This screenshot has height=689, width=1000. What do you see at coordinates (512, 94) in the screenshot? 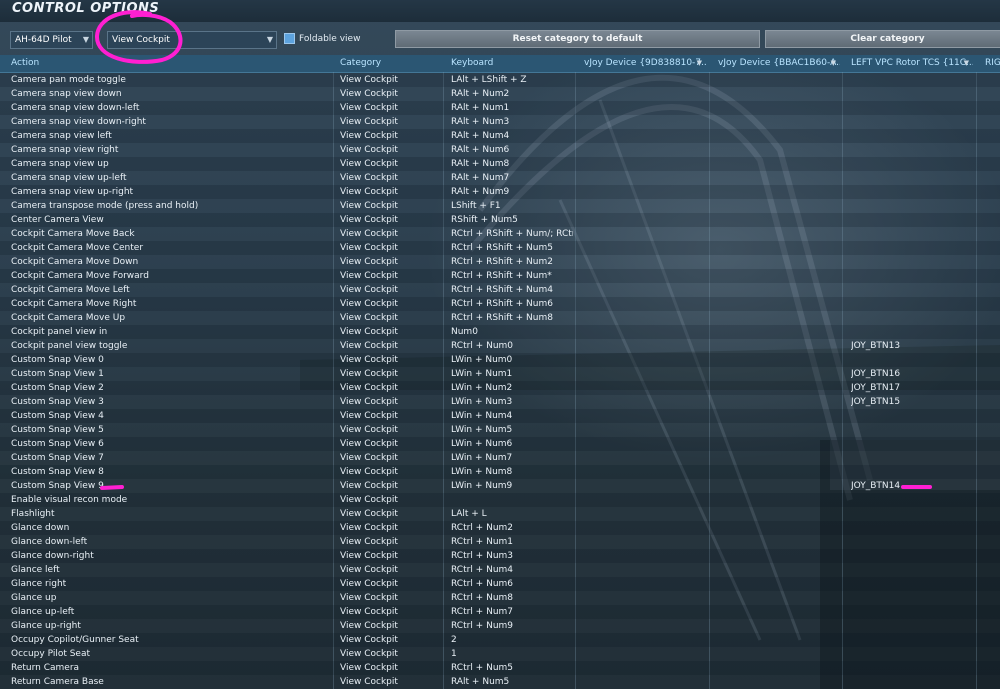
I see `cell-keyboard: RAlt + Num2` at bounding box center [512, 94].